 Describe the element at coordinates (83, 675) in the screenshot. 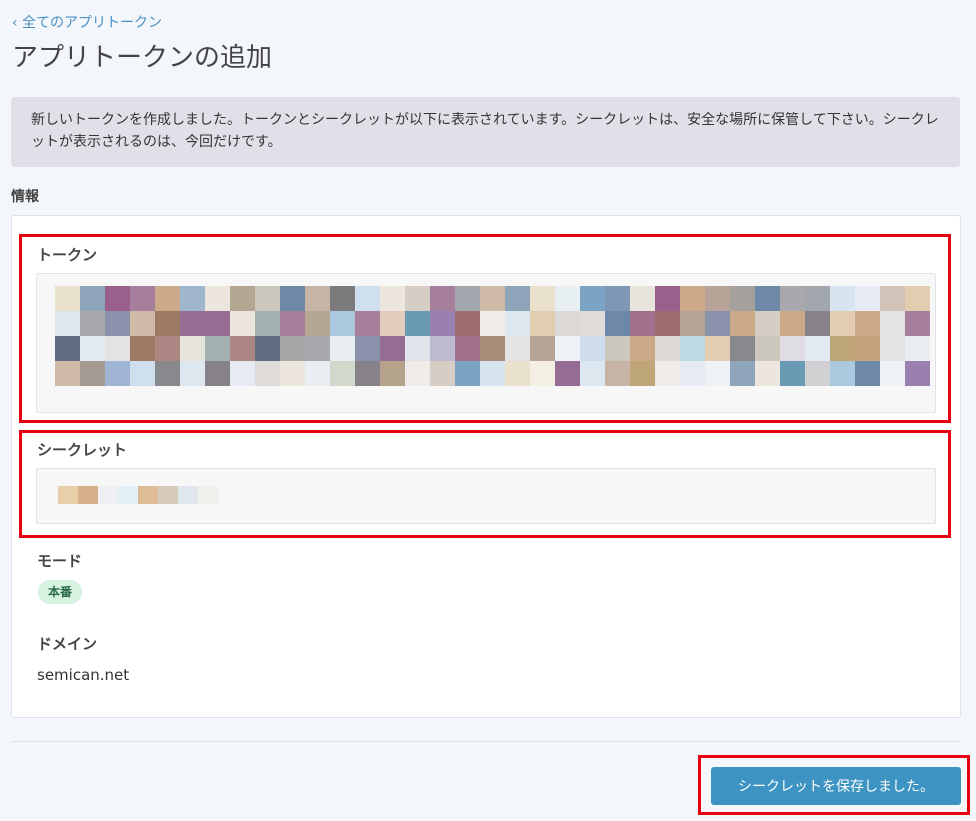

I see `domain-value: semican.net` at that location.